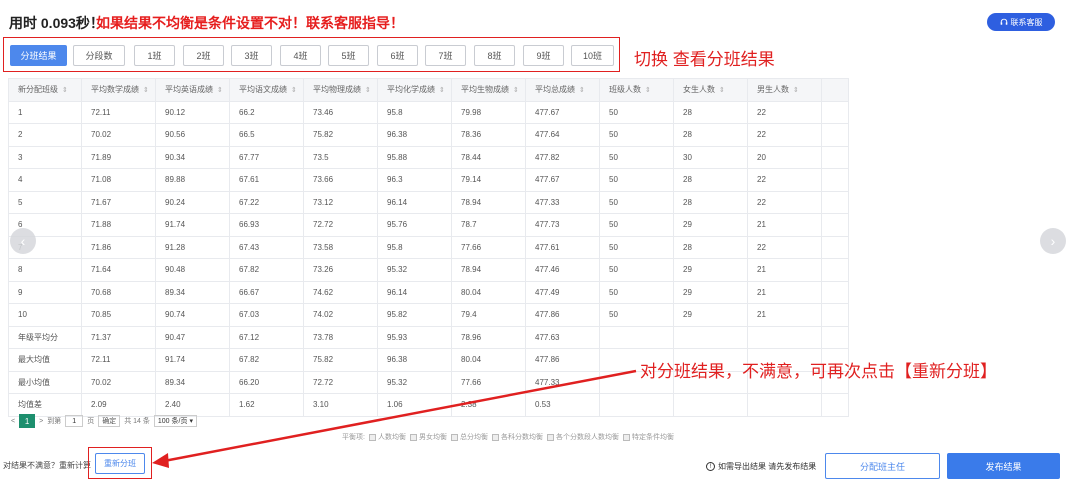 Image resolution: width=1080 pixels, height=479 pixels. I want to click on table-cell: 66.5, so click(266, 135).